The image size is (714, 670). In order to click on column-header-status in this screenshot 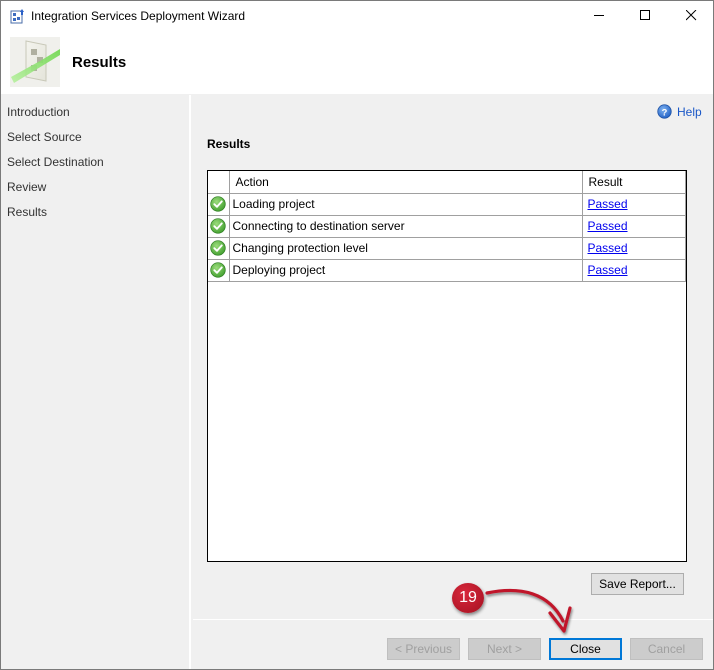, I will do `click(219, 182)`.